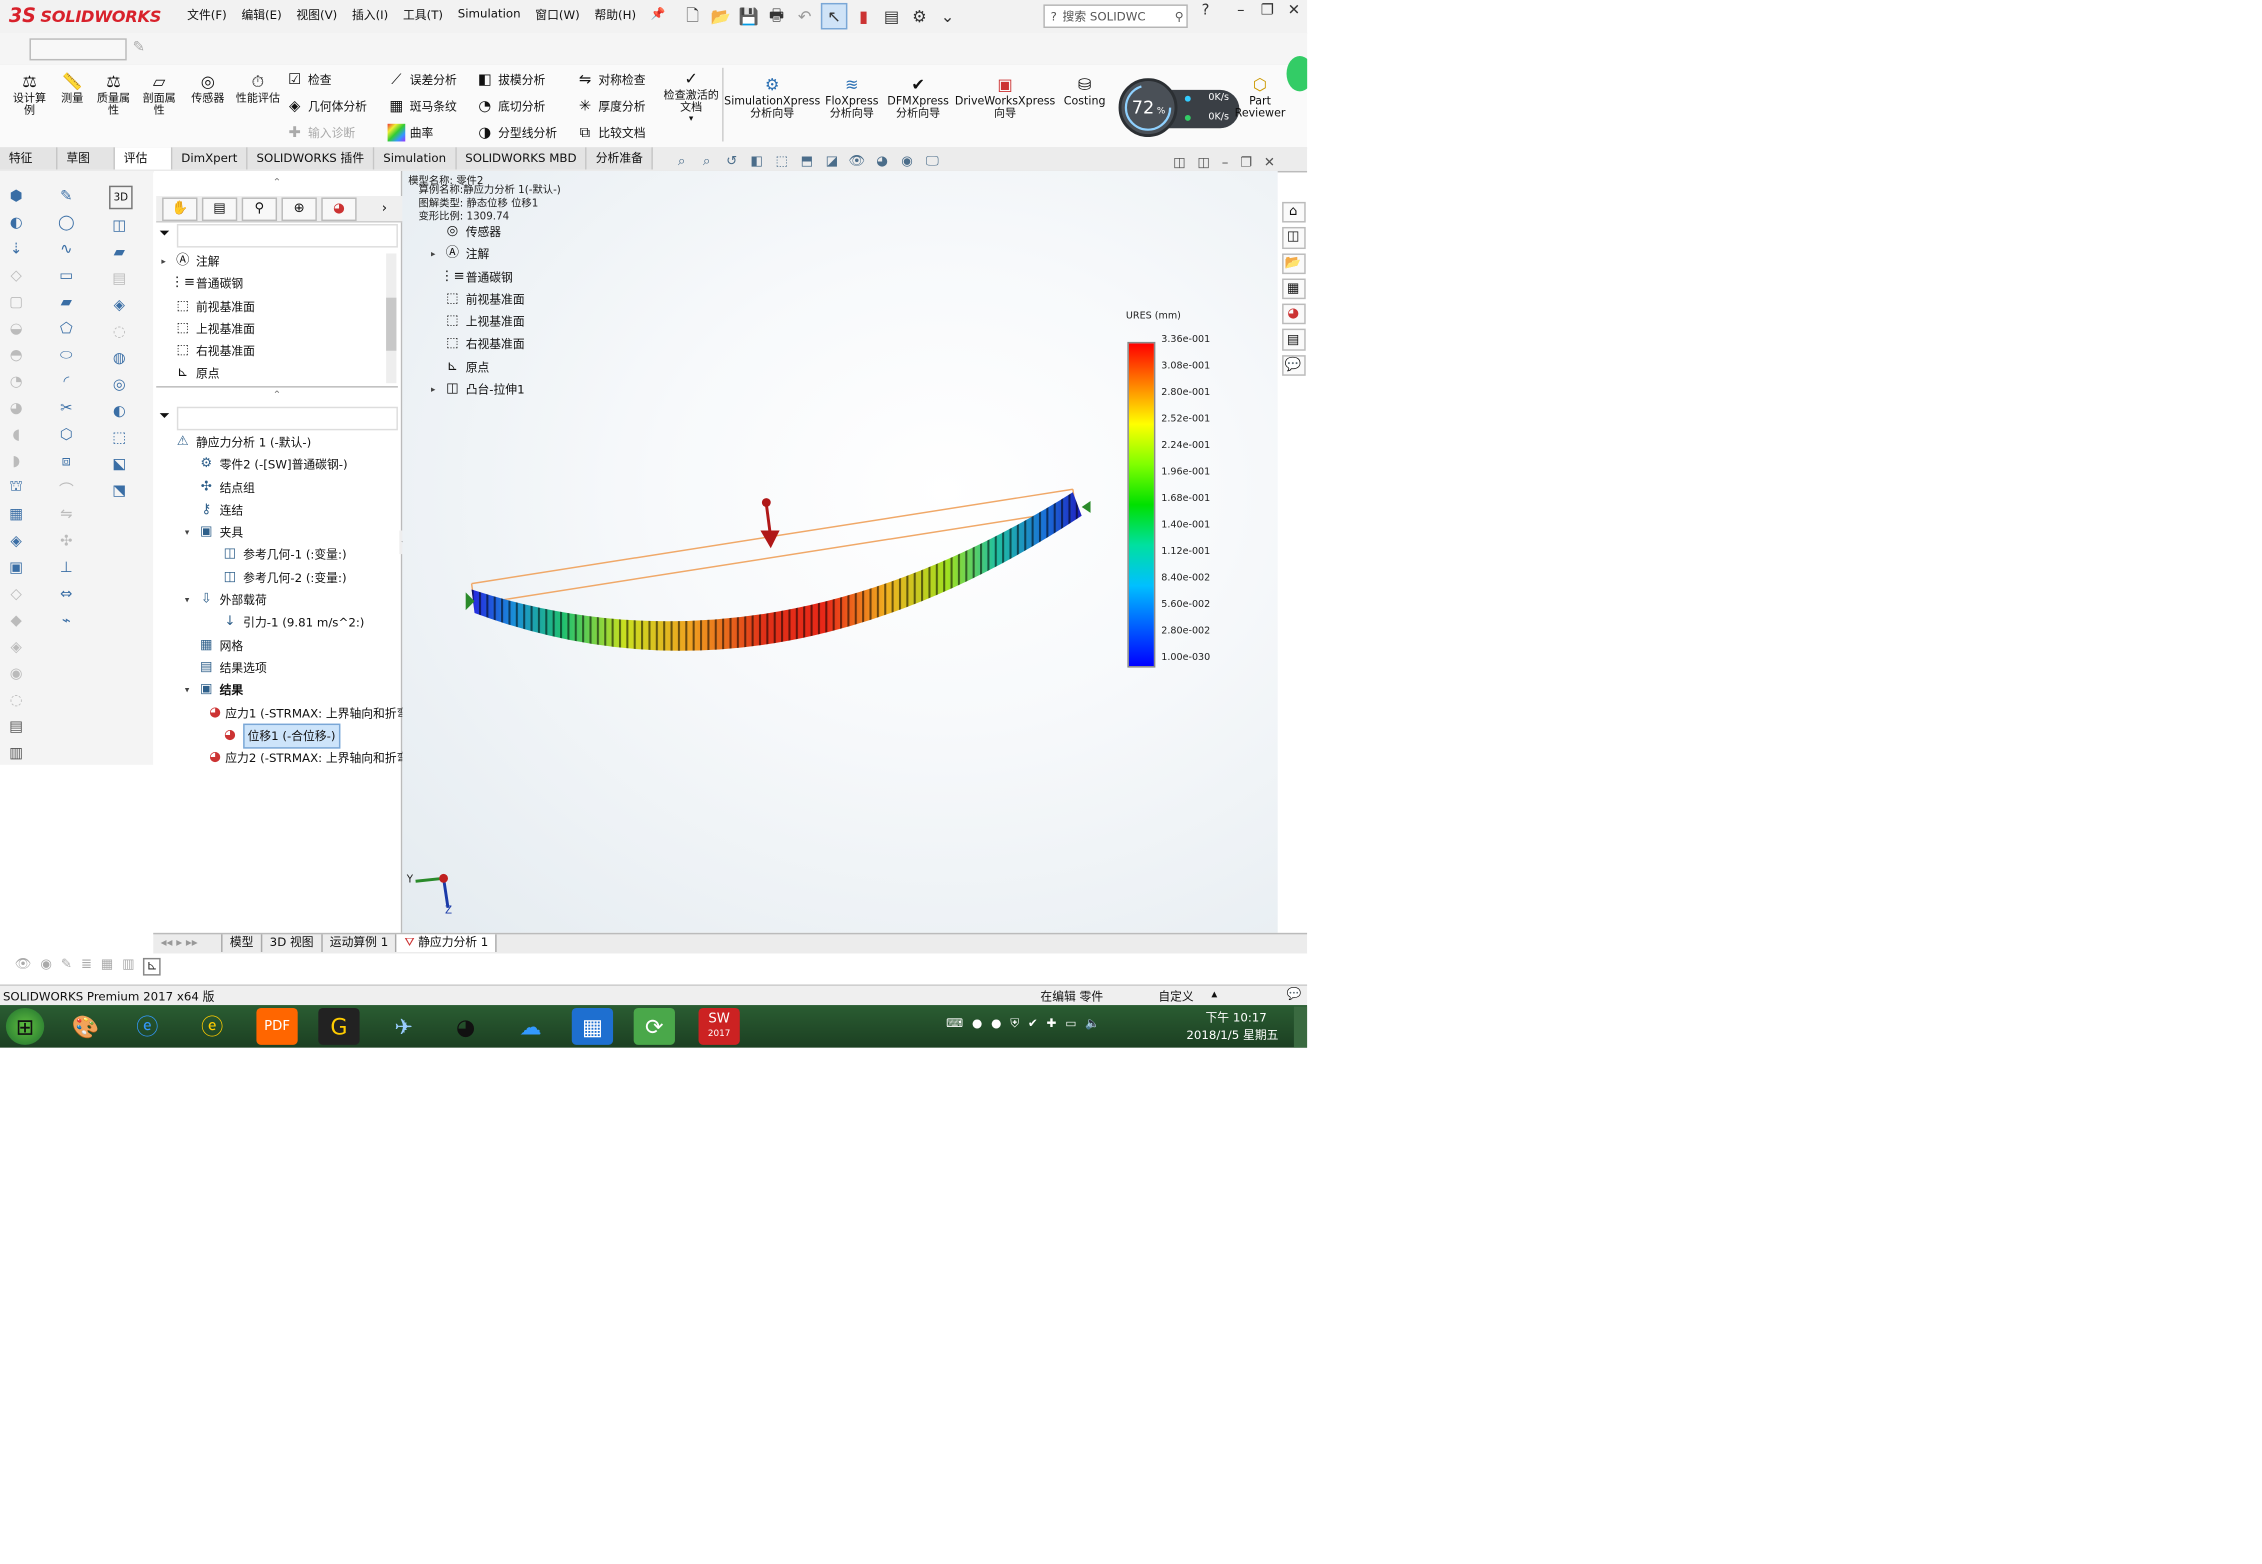  What do you see at coordinates (557, 15) in the screenshot?
I see `menu-window: 窗口(W)` at bounding box center [557, 15].